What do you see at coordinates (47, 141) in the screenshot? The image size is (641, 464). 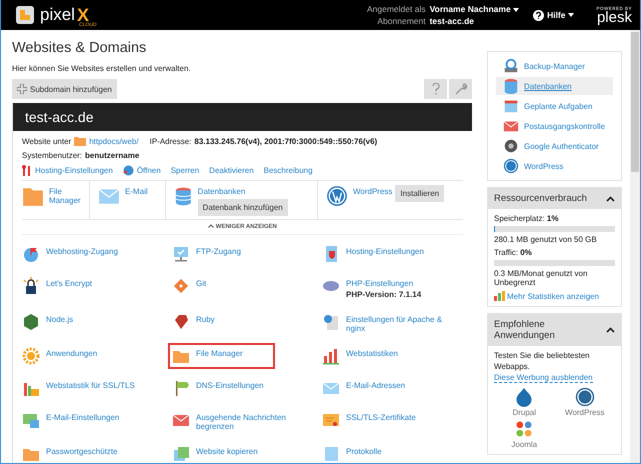 I see `website-label: Website unter` at bounding box center [47, 141].